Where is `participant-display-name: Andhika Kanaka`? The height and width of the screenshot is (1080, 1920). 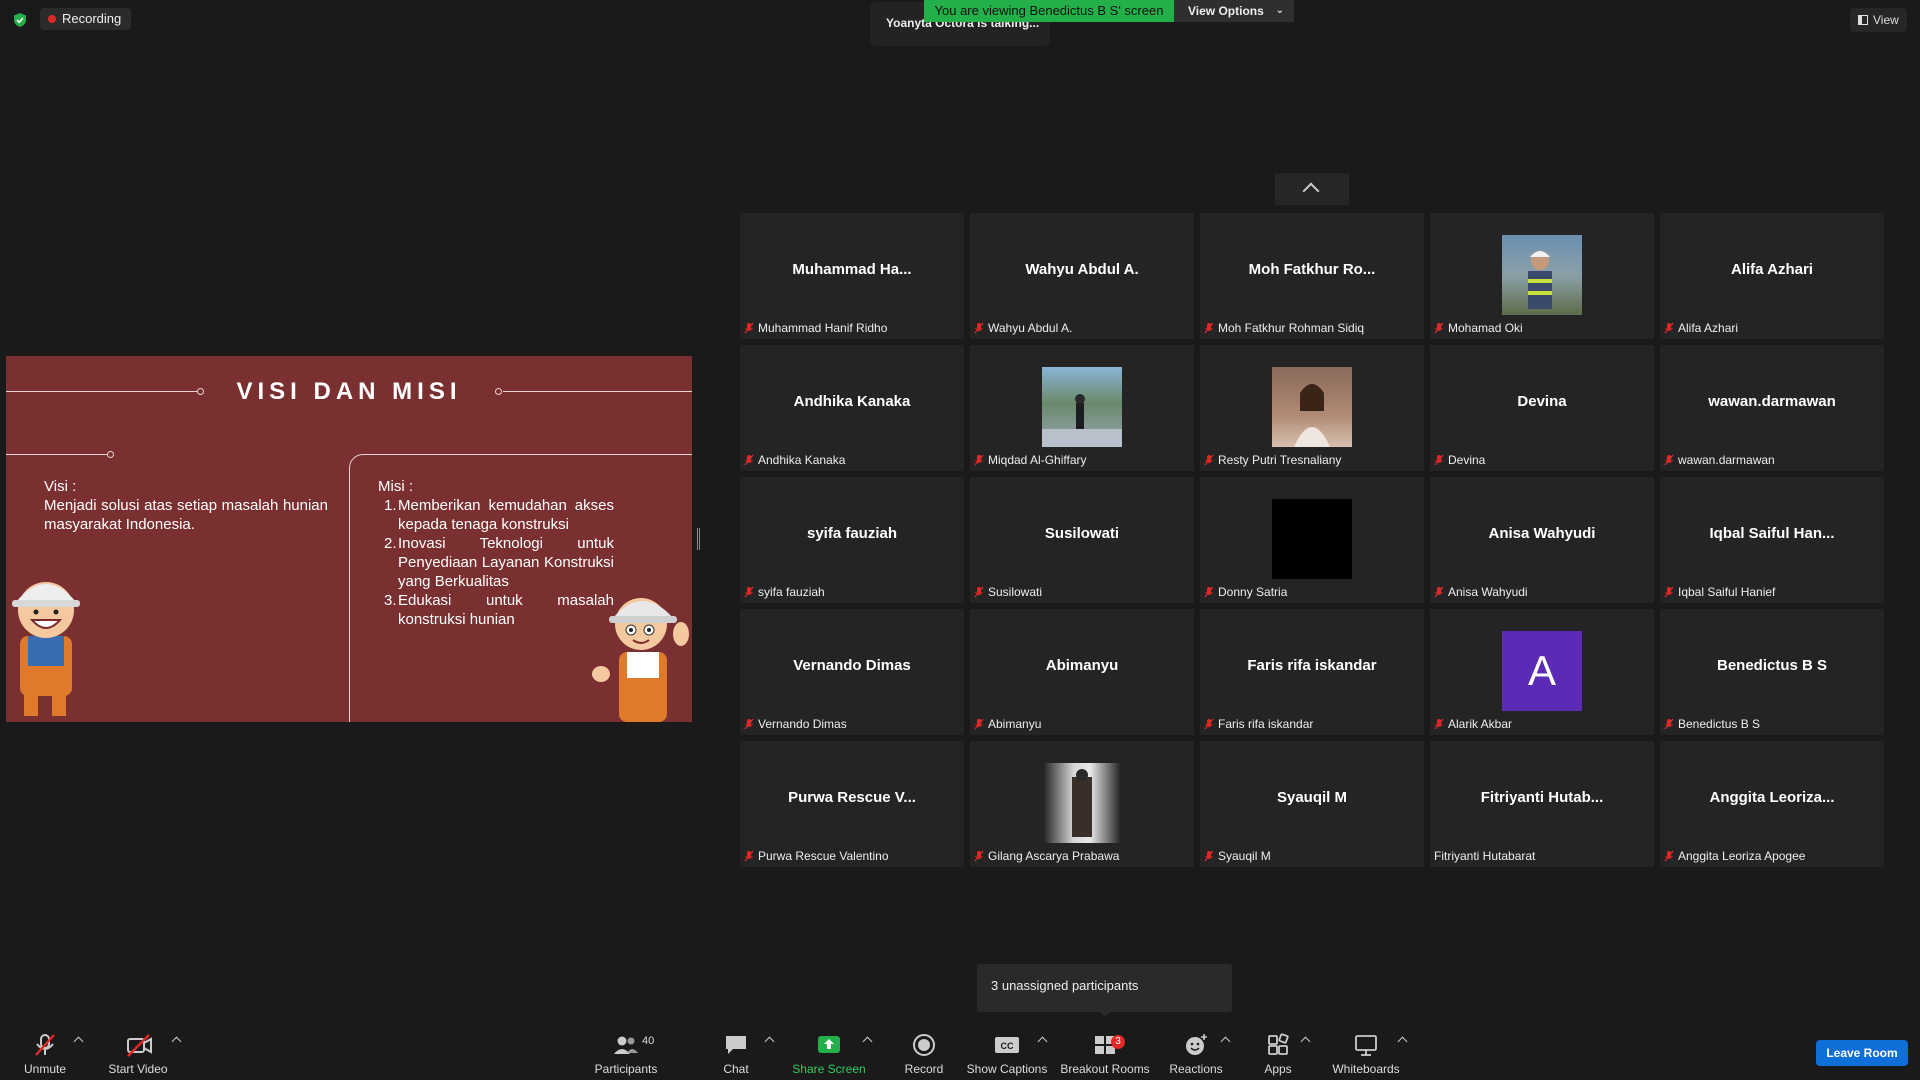 participant-display-name: Andhika Kanaka is located at coordinates (852, 401).